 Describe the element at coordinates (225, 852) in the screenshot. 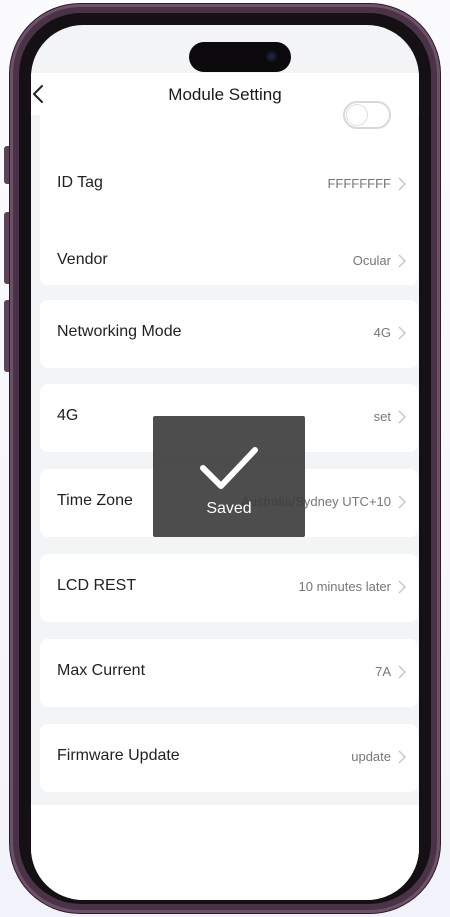

I see `bottom-area` at that location.